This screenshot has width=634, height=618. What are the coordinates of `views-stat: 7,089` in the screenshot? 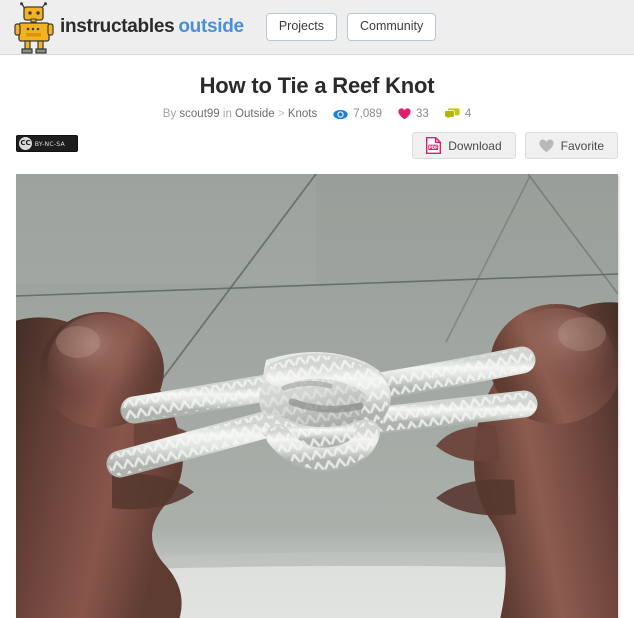 It's located at (357, 114).